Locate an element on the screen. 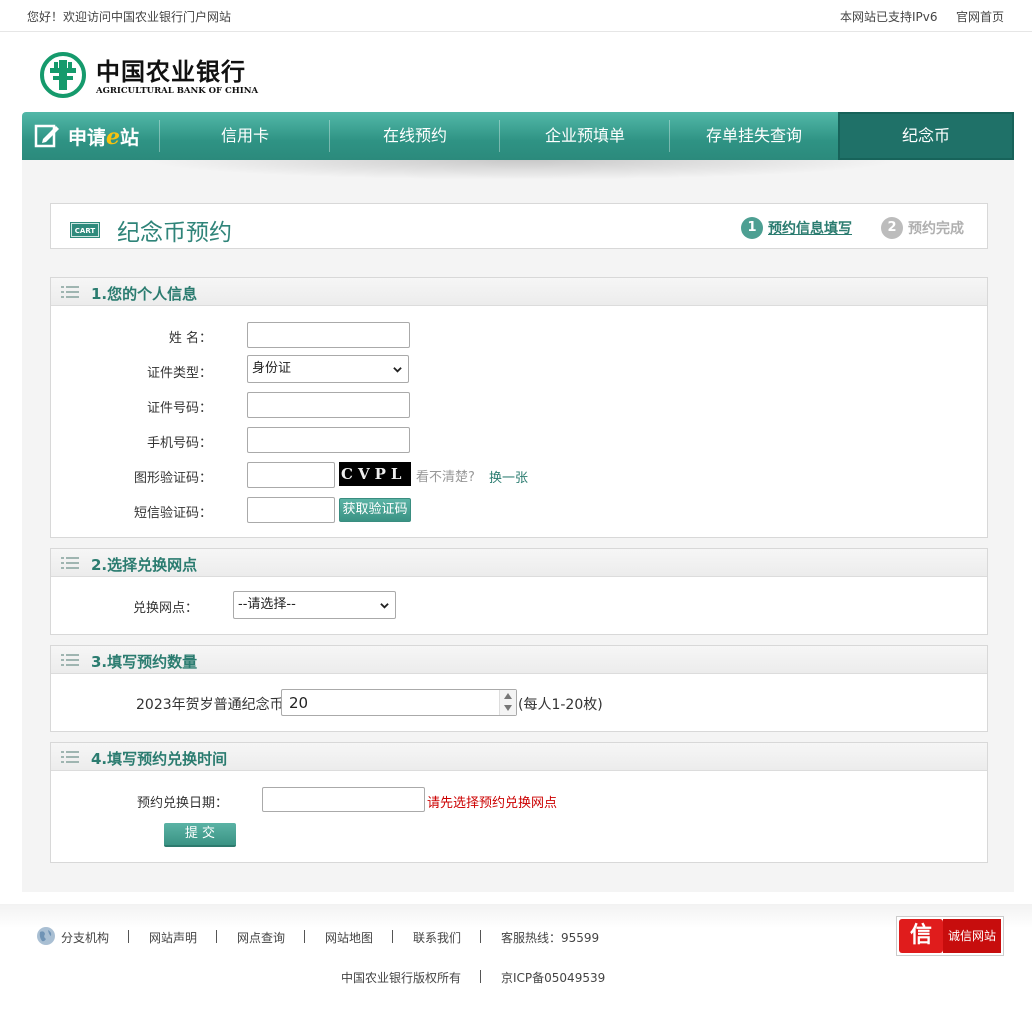 The image size is (1032, 1010). nav-brand-text: 申请e站 is located at coordinates (104, 137).